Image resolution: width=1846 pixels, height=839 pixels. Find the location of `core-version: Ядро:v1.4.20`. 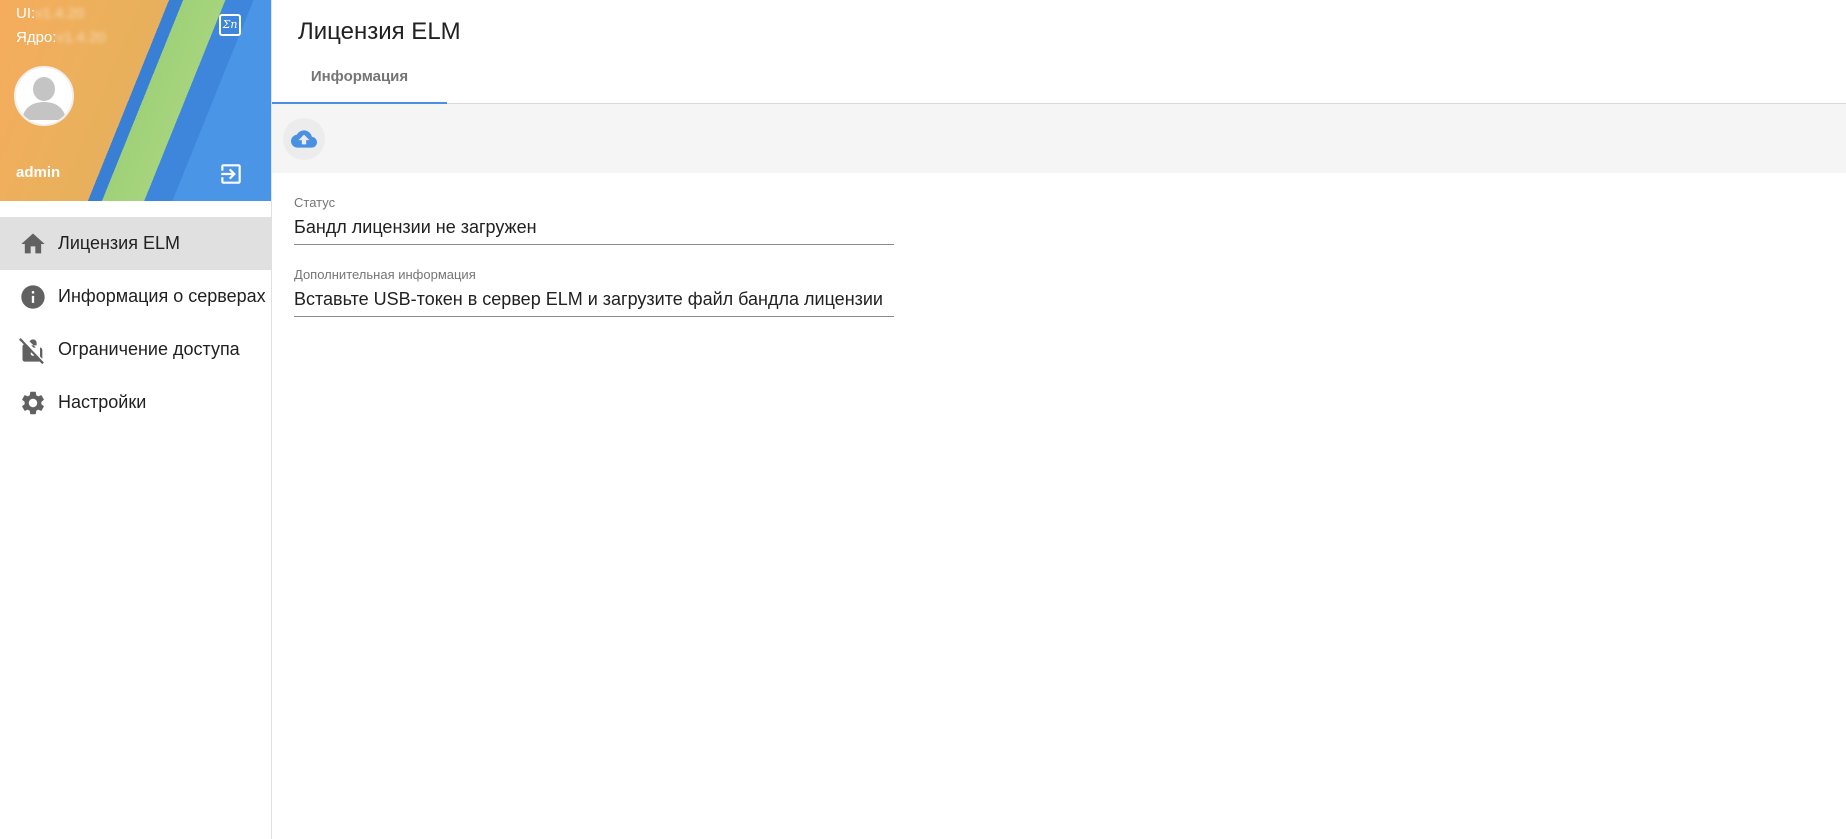

core-version: Ядро:v1.4.20 is located at coordinates (61, 37).